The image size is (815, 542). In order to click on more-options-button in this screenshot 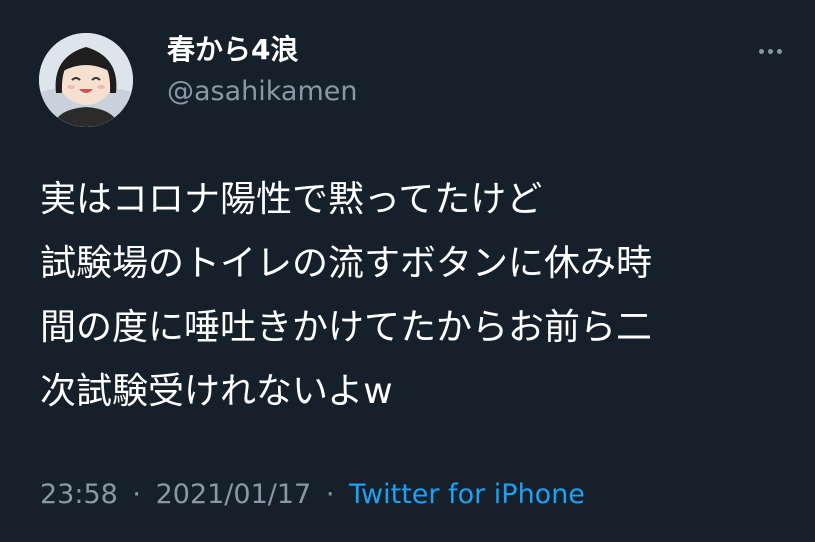, I will do `click(770, 51)`.